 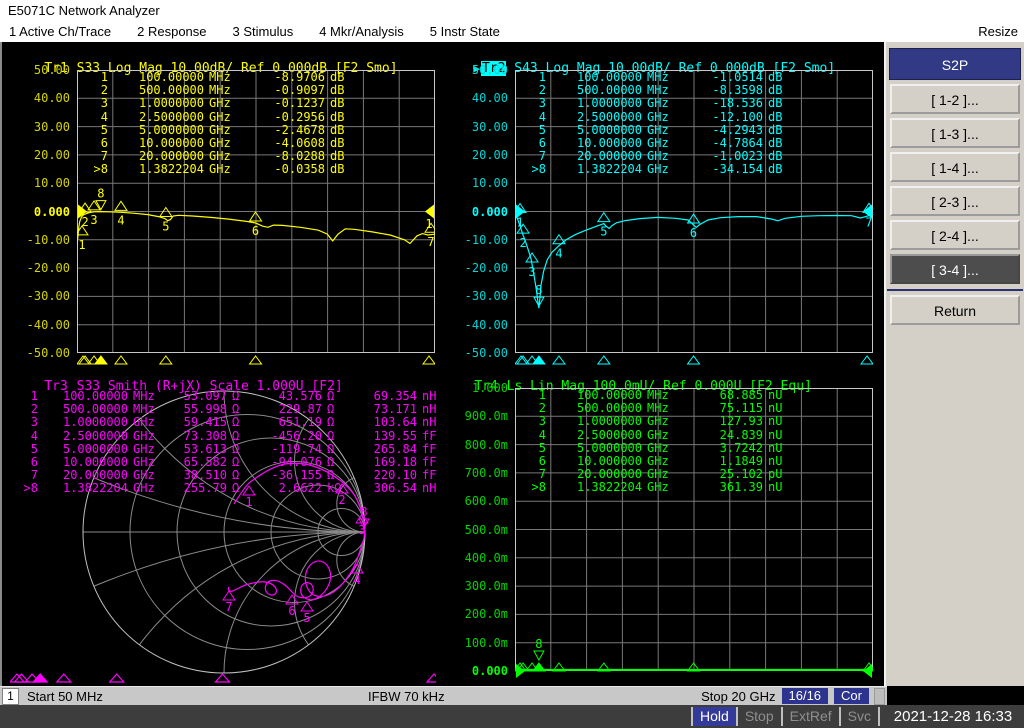 What do you see at coordinates (955, 64) in the screenshot?
I see `softkey-header-s2p: S2P` at bounding box center [955, 64].